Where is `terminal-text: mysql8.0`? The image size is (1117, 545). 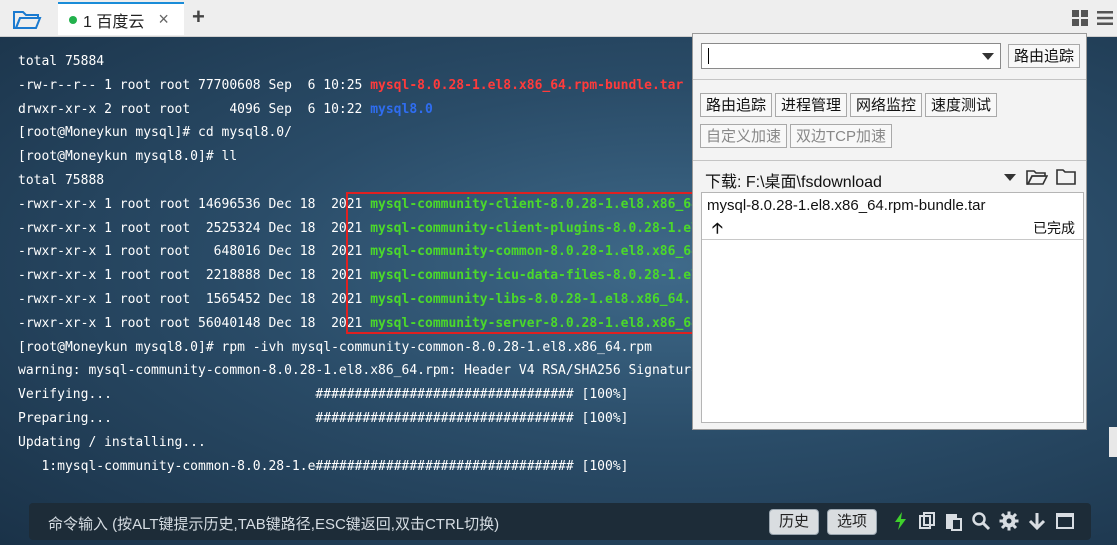
terminal-text: mysql8.0 is located at coordinates (401, 109).